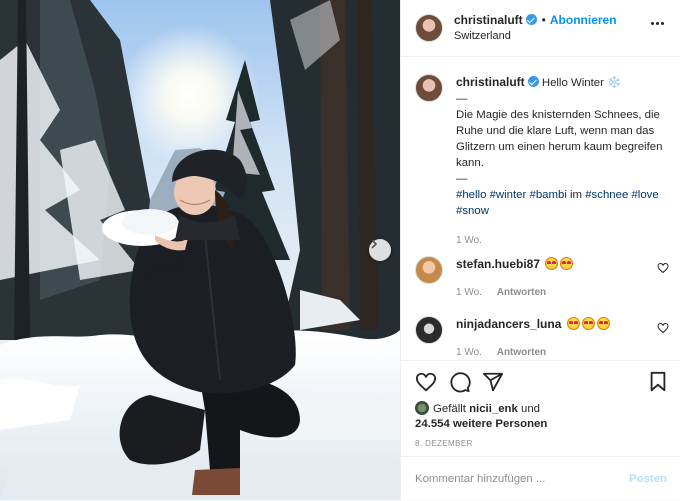 Image resolution: width=680 pixels, height=501 pixels. I want to click on commenter-username: ninjadancers_luna, so click(508, 324).